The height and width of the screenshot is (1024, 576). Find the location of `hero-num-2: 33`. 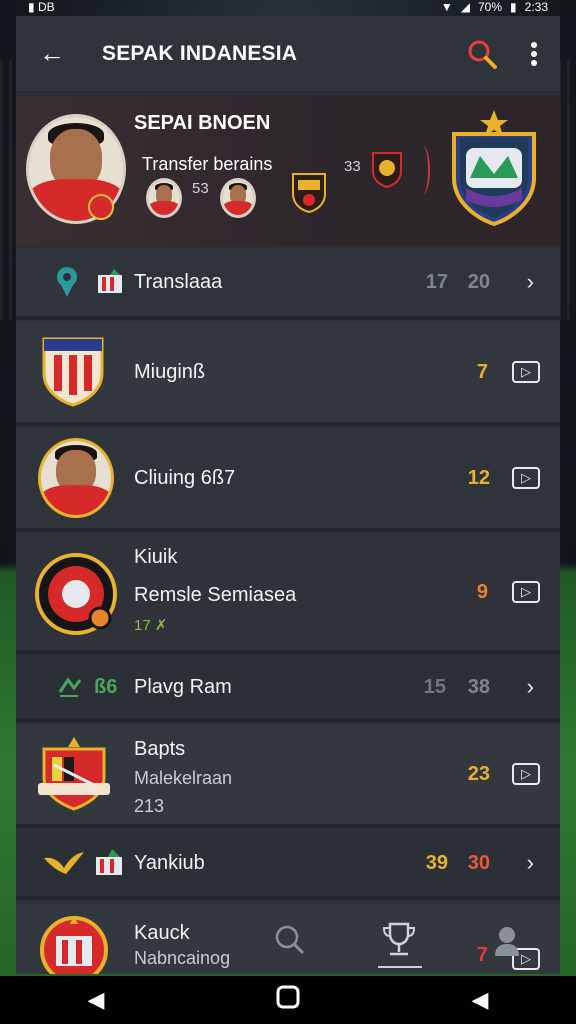

hero-num-2: 33 is located at coordinates (352, 166).